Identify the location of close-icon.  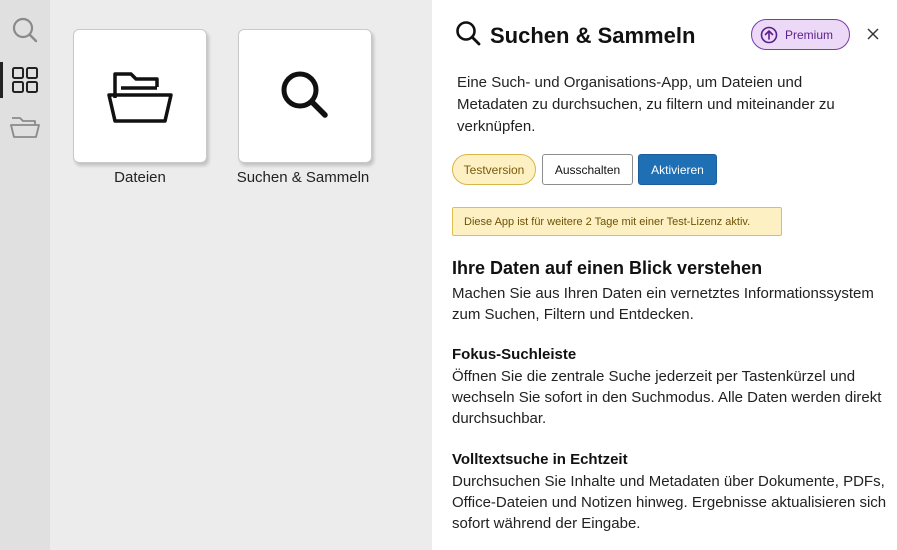
(873, 34).